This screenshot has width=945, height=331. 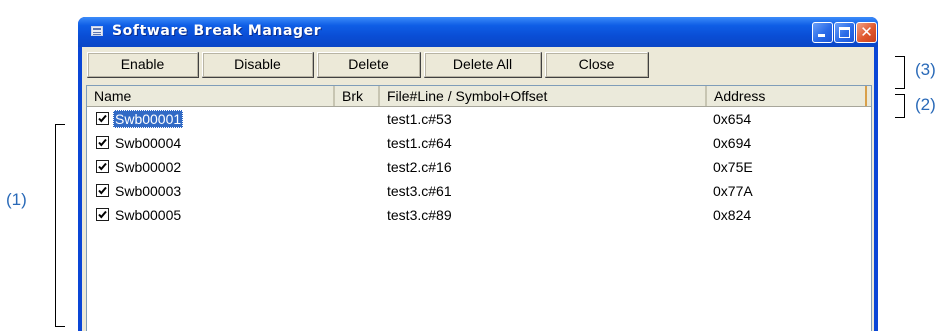 What do you see at coordinates (821, 35) in the screenshot?
I see `minimize-icon` at bounding box center [821, 35].